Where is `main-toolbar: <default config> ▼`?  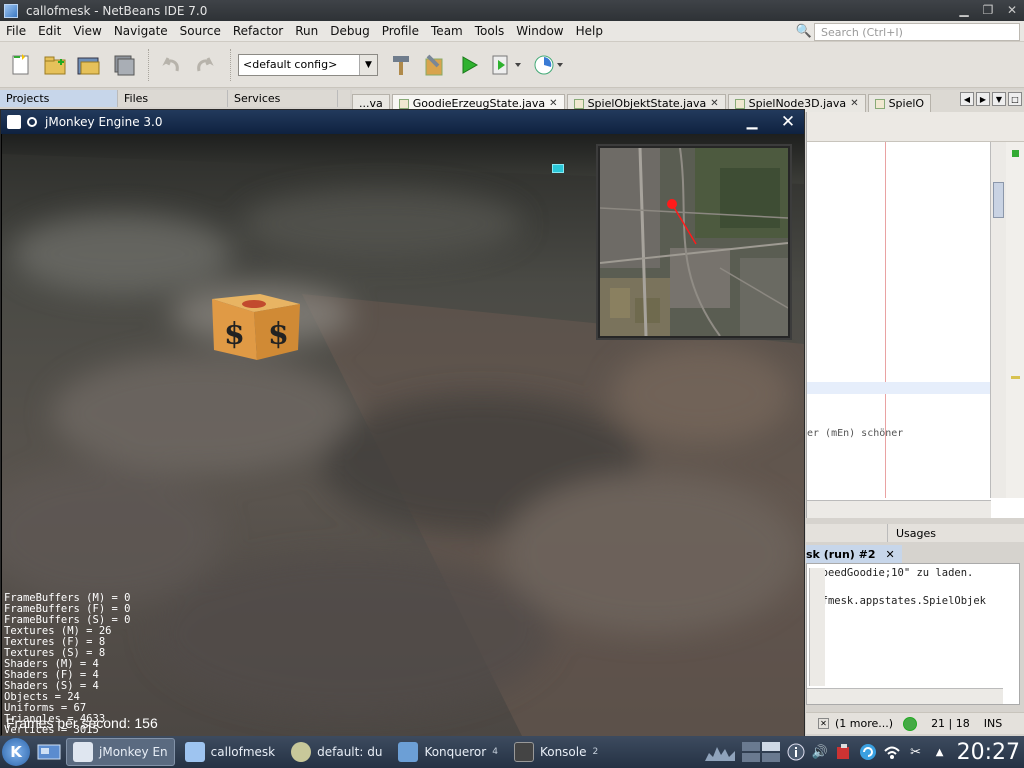
main-toolbar: <default config> ▼ is located at coordinates (512, 65).